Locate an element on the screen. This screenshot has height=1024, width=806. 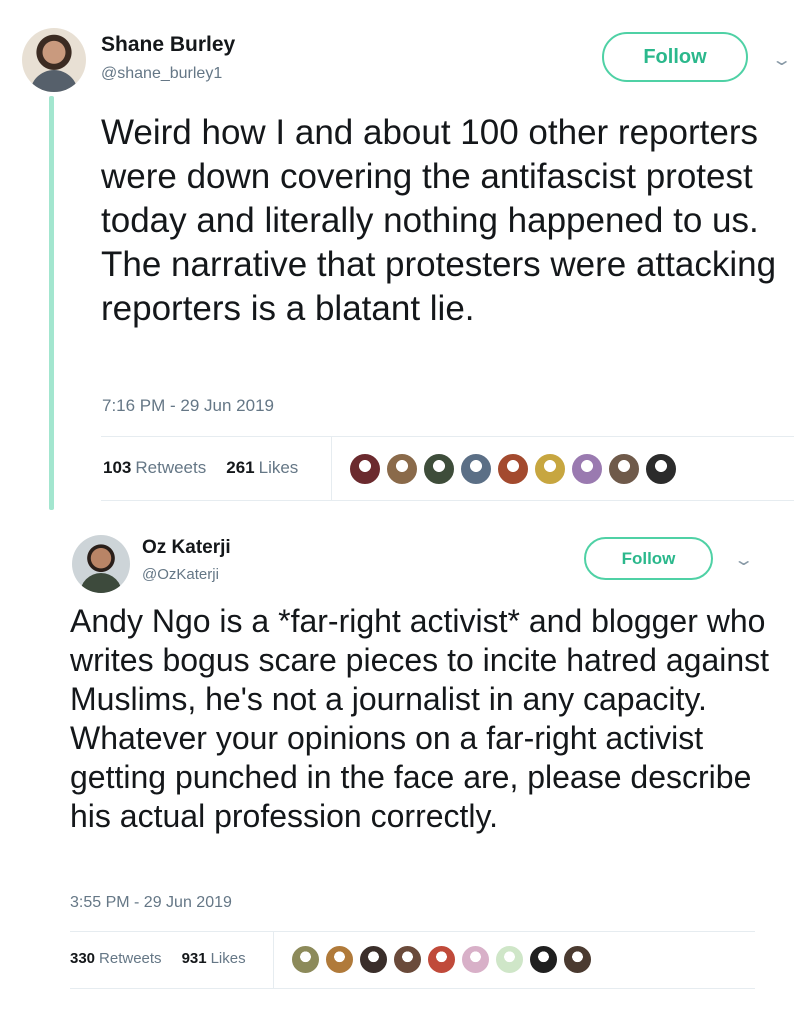
retweets-count: 330 is located at coordinates (82, 958).